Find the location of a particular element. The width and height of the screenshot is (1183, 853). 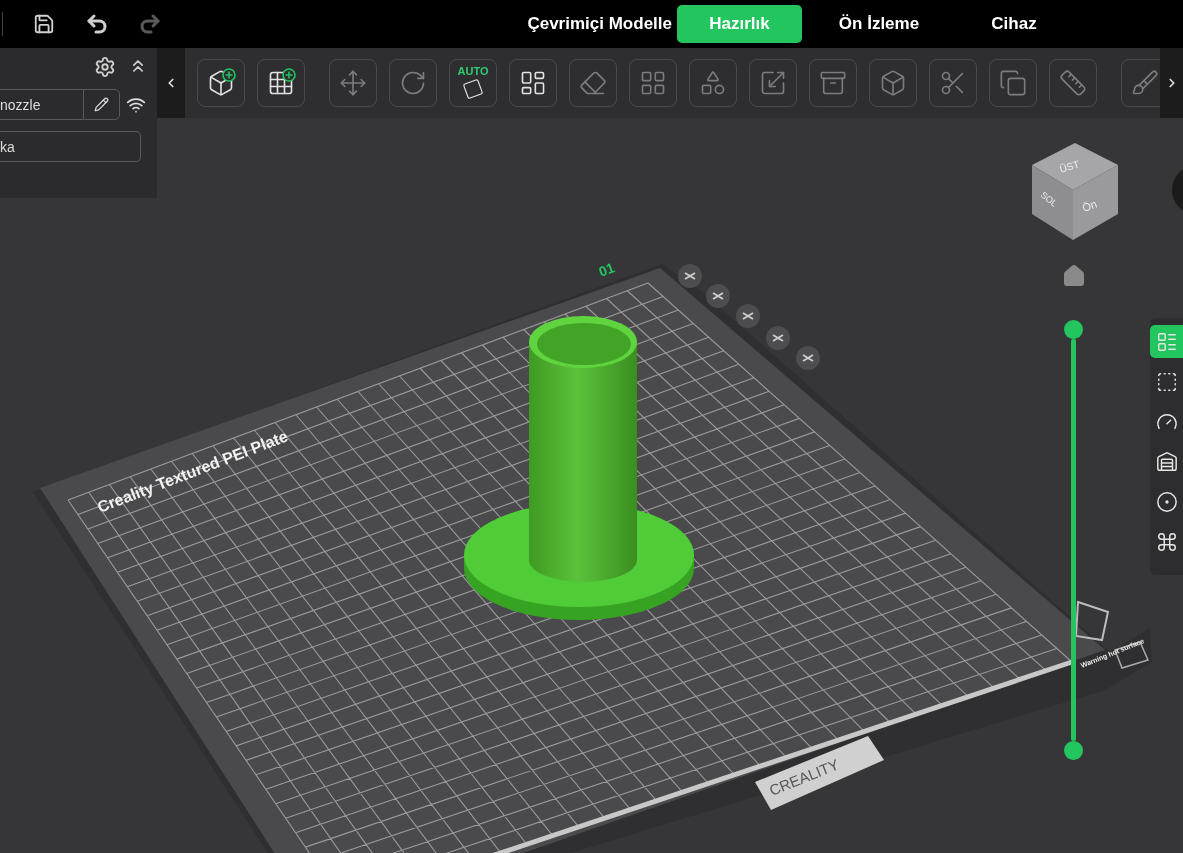

tab: Çevrimiçi Modelle is located at coordinates (589, 24).